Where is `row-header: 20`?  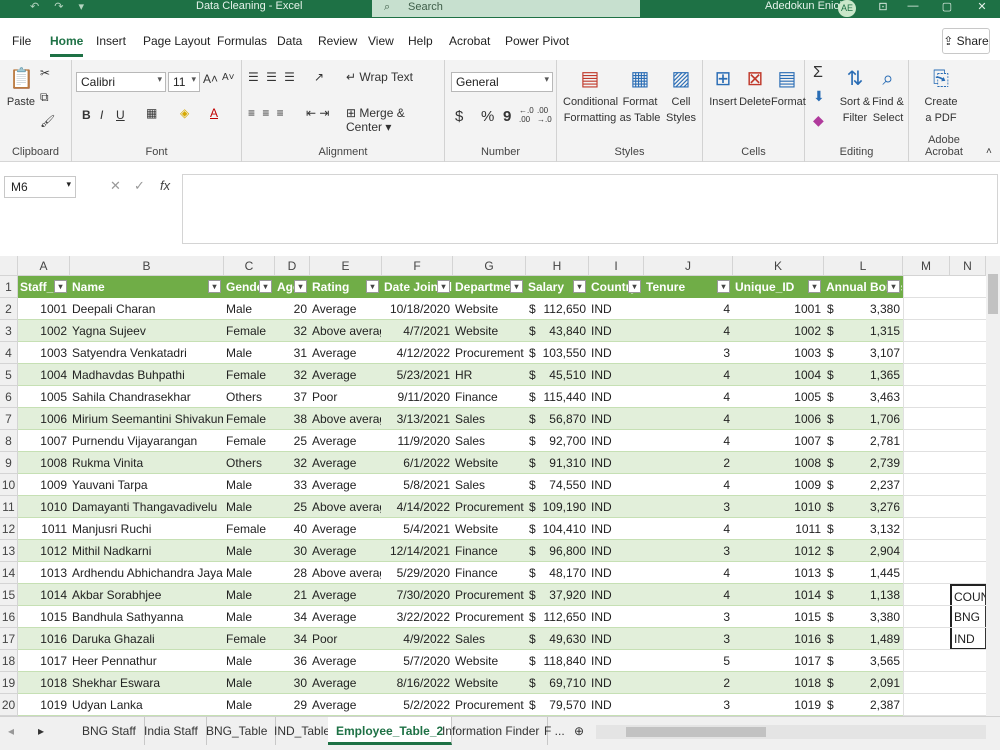 row-header: 20 is located at coordinates (9, 705).